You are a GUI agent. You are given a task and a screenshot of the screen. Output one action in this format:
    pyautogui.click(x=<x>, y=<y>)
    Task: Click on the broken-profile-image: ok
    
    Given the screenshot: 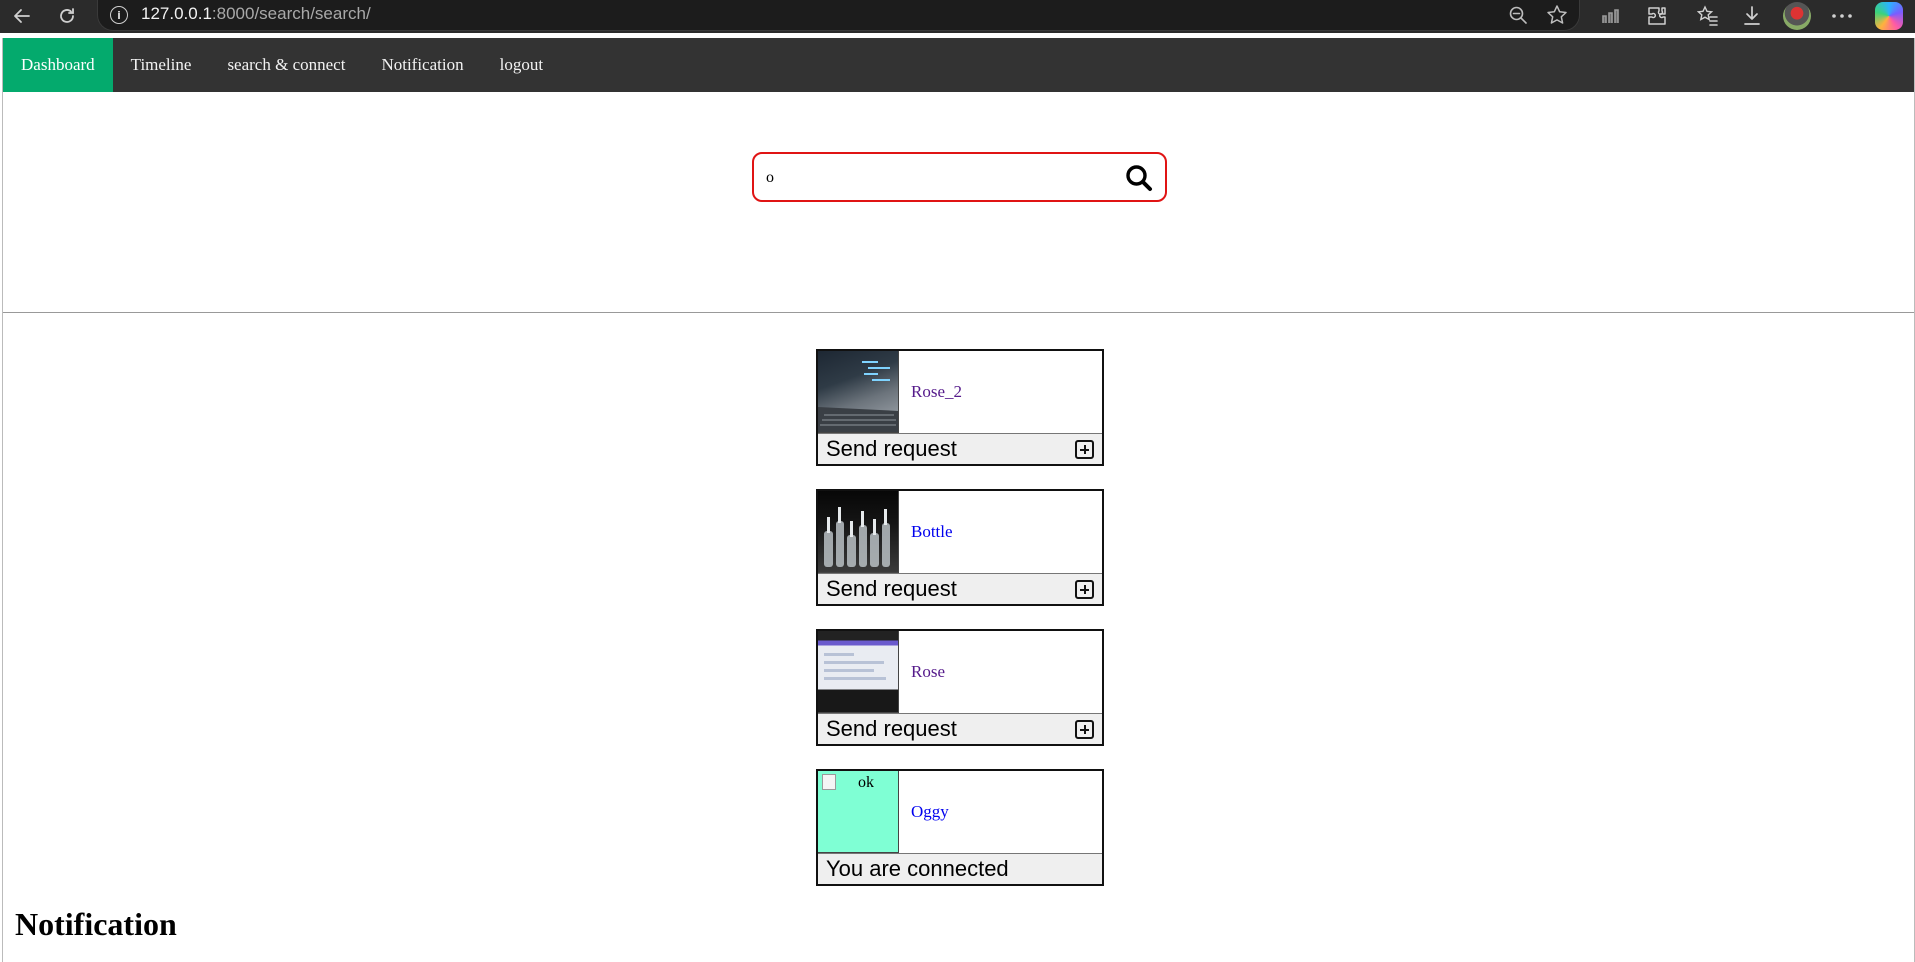 What is the action you would take?
    pyautogui.click(x=858, y=812)
    